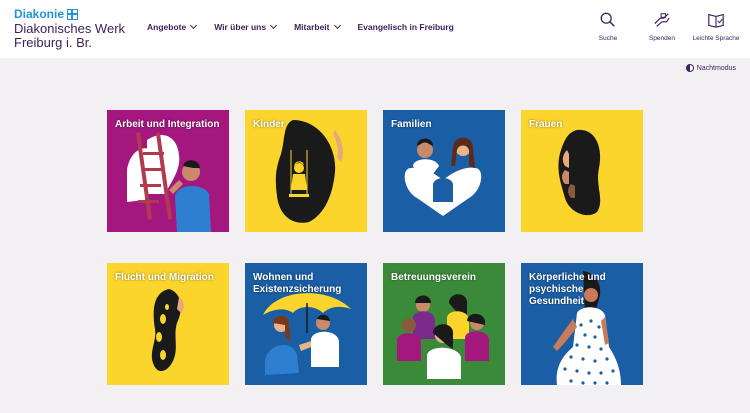 Image resolution: width=750 pixels, height=413 pixels. What do you see at coordinates (567, 289) in the screenshot?
I see `tile-label: Körperliche und psychische Gesundheit` at bounding box center [567, 289].